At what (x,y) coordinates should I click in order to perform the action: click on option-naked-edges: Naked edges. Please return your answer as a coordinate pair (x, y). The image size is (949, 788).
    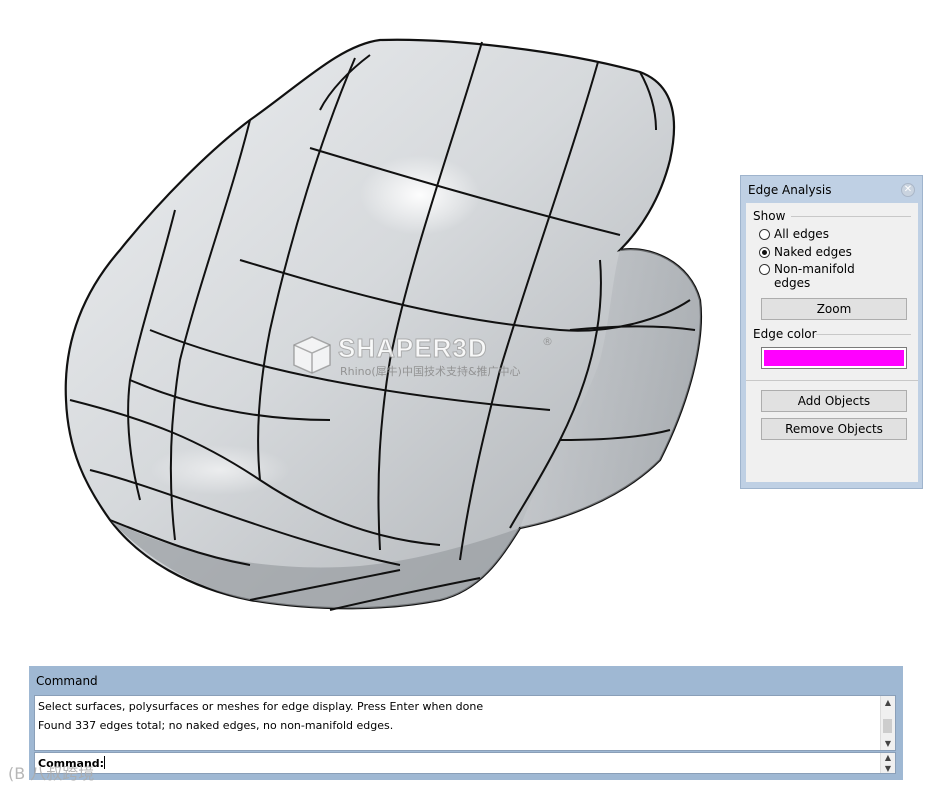
    Looking at the image, I should click on (805, 252).